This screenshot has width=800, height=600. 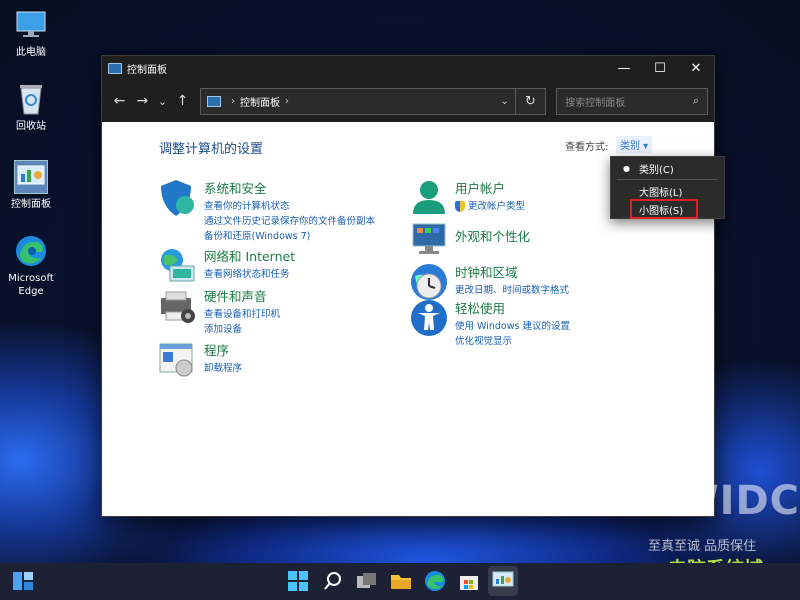 I want to click on category-appearance: 外观和个性化, so click(x=469, y=240).